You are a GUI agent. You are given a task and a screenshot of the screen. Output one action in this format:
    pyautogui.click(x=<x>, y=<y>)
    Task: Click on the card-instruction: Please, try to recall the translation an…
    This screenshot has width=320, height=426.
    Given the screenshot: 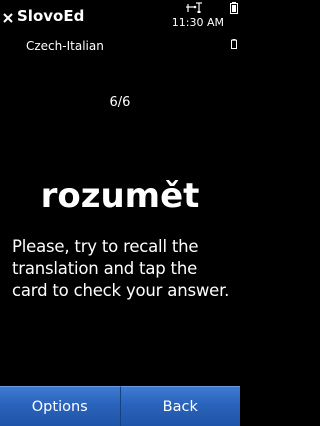 What is the action you would take?
    pyautogui.click(x=121, y=268)
    